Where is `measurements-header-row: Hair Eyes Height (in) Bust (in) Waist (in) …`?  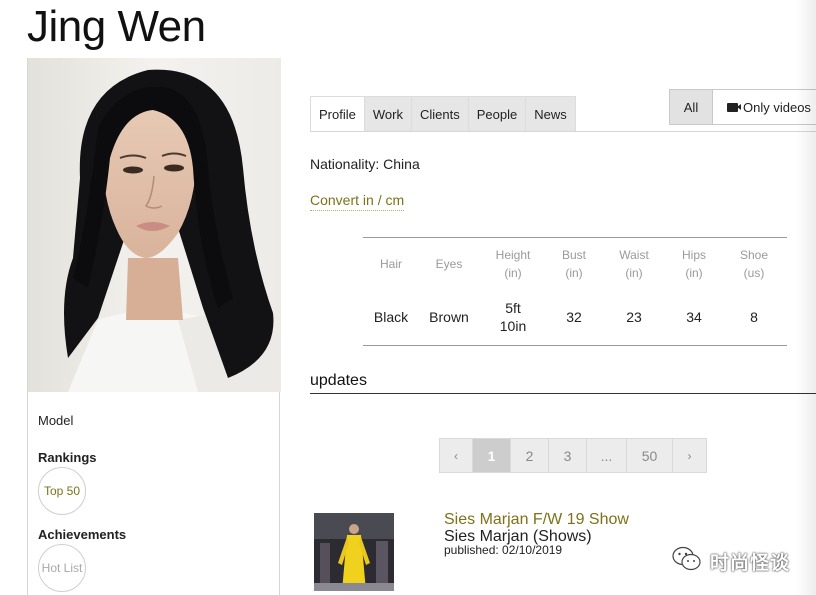 measurements-header-row: Hair Eyes Height (in) Bust (in) Waist (in) … is located at coordinates (575, 264).